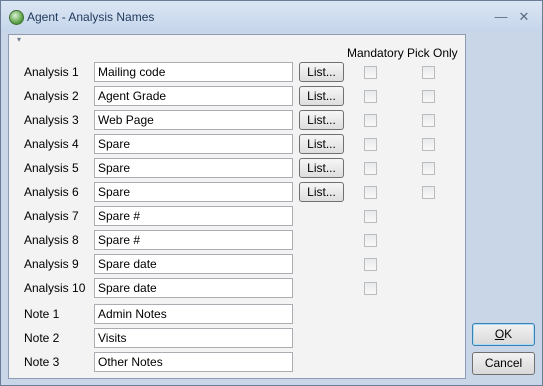 The image size is (543, 386). What do you see at coordinates (501, 17) in the screenshot?
I see `minimize-icon: —` at bounding box center [501, 17].